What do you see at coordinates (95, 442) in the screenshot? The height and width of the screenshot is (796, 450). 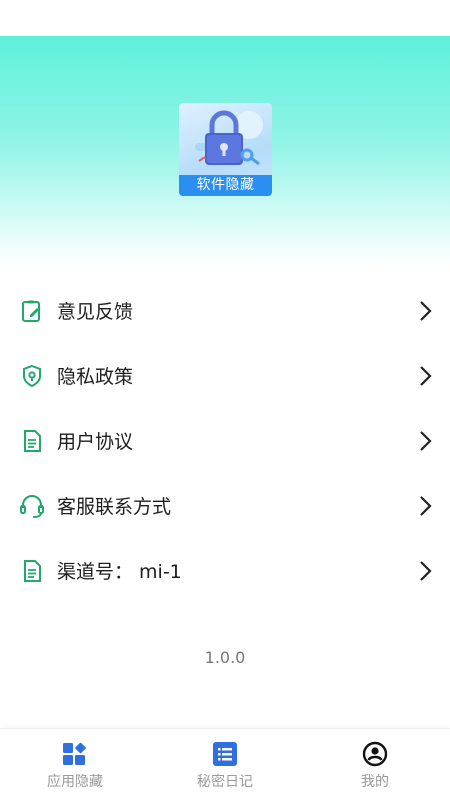 I see `menu-item-label: 用户协议` at bounding box center [95, 442].